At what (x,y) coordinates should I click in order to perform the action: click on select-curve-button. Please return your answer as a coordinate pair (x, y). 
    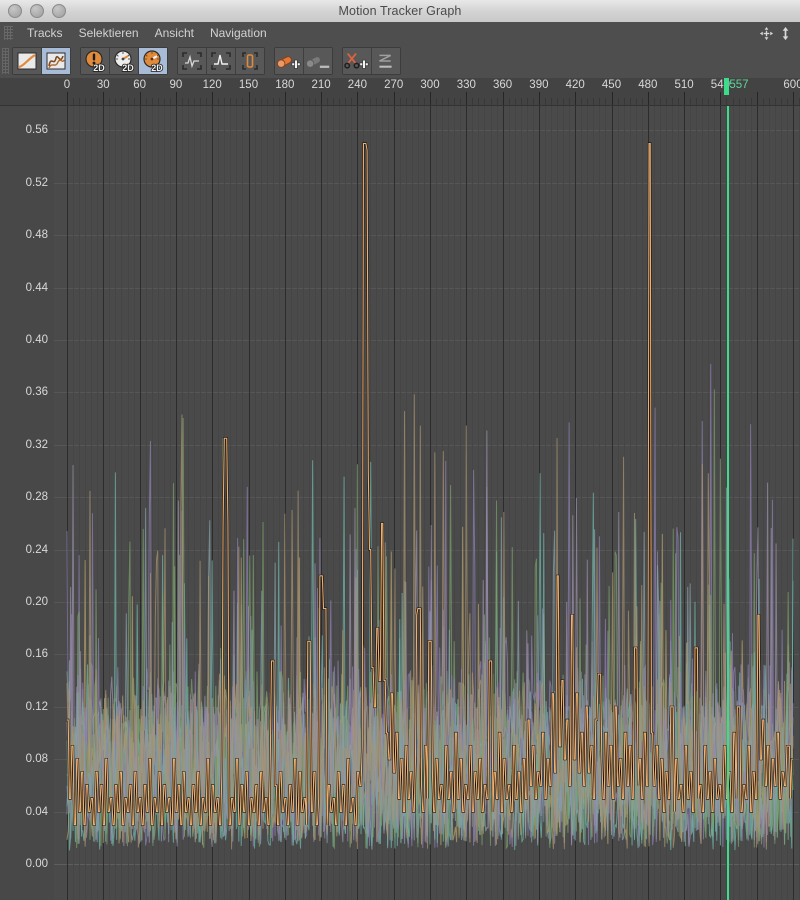
    Looking at the image, I should click on (192, 61).